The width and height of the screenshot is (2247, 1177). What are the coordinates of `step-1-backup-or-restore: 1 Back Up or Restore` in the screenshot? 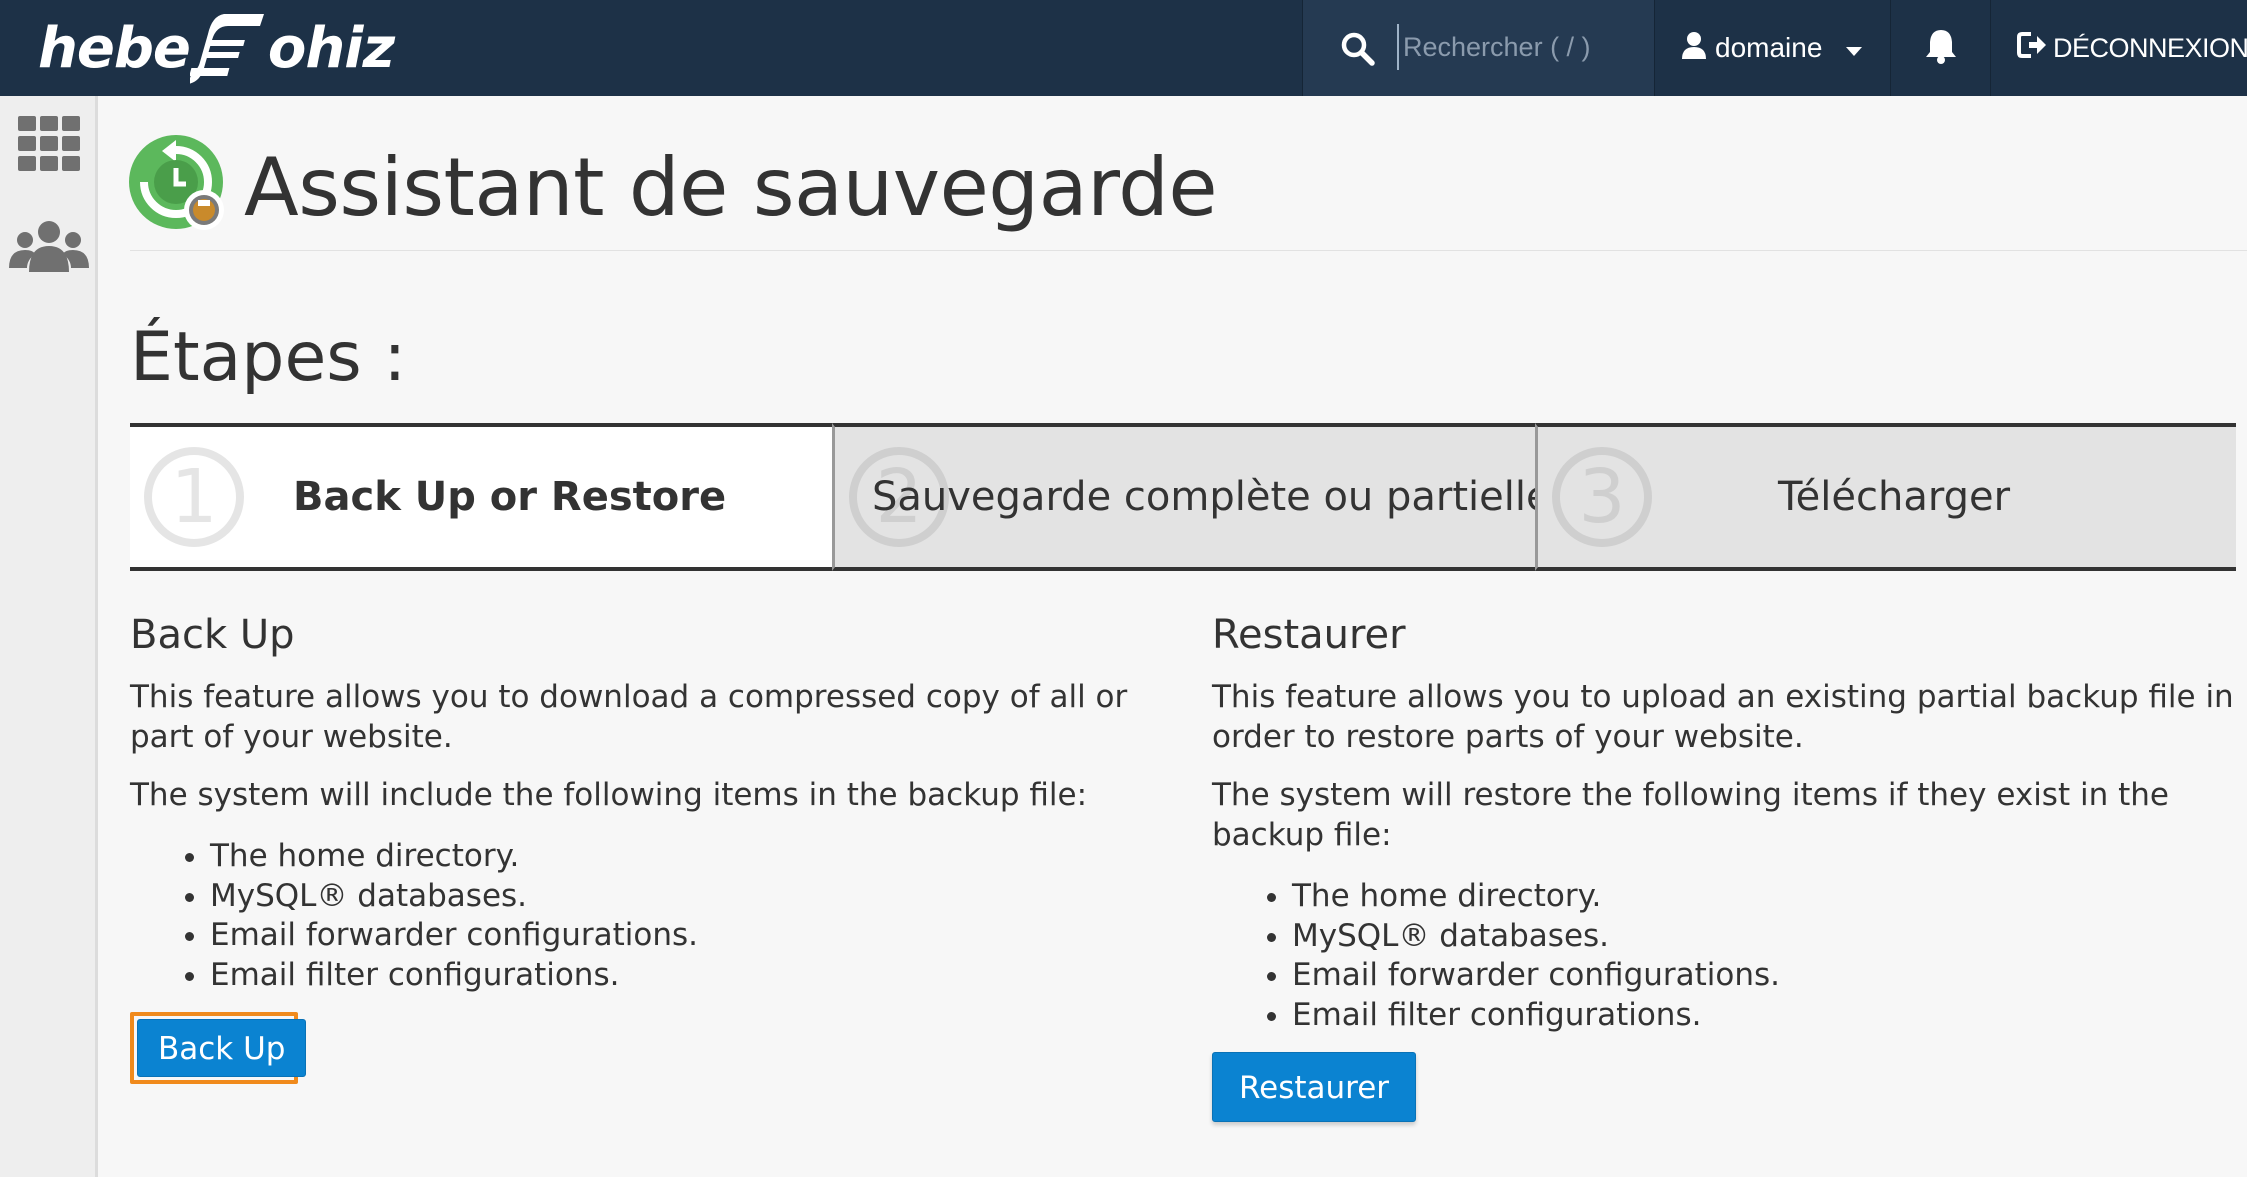 It's located at (481, 497).